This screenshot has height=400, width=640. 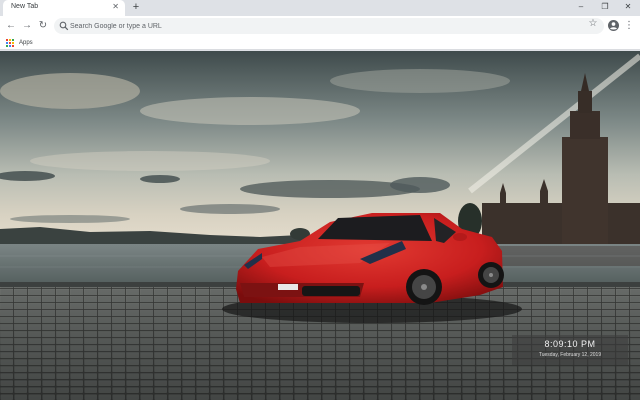 I want to click on star-icon: ☆, so click(x=593, y=24).